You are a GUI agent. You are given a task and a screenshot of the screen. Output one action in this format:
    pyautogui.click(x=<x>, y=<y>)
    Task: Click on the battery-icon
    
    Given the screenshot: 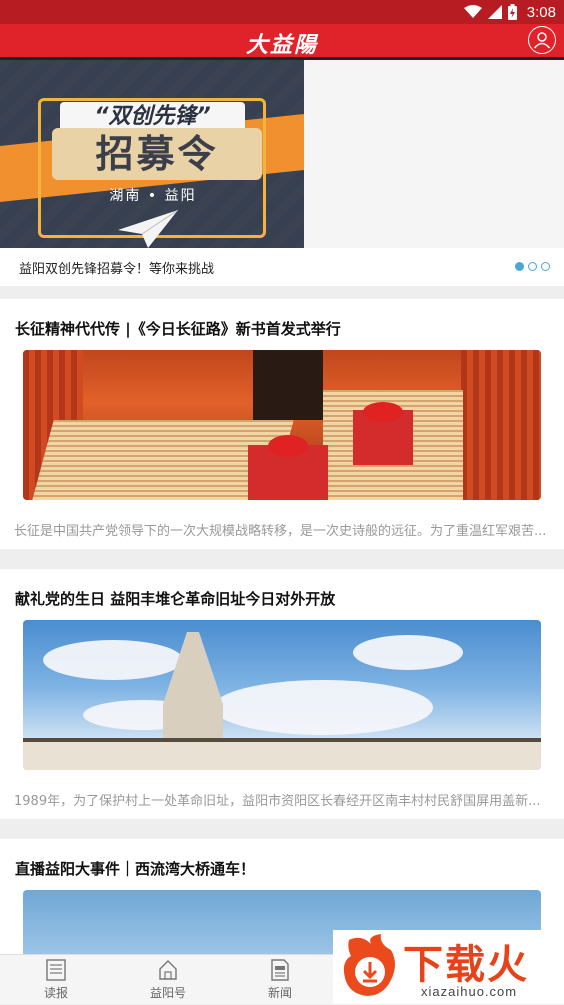 What is the action you would take?
    pyautogui.click(x=512, y=12)
    